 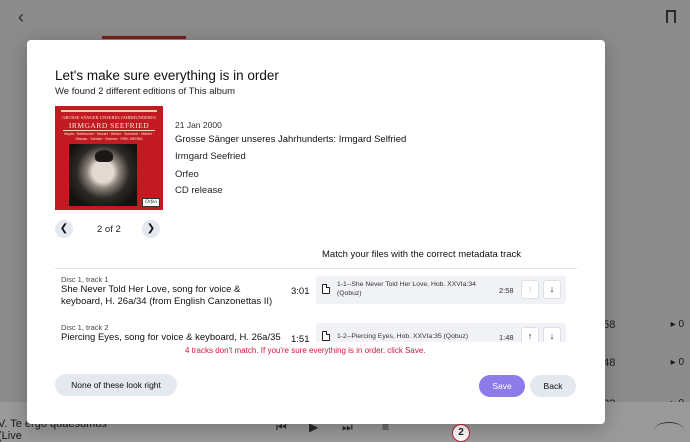 I want to click on active-tab-indicator, so click(x=144, y=37).